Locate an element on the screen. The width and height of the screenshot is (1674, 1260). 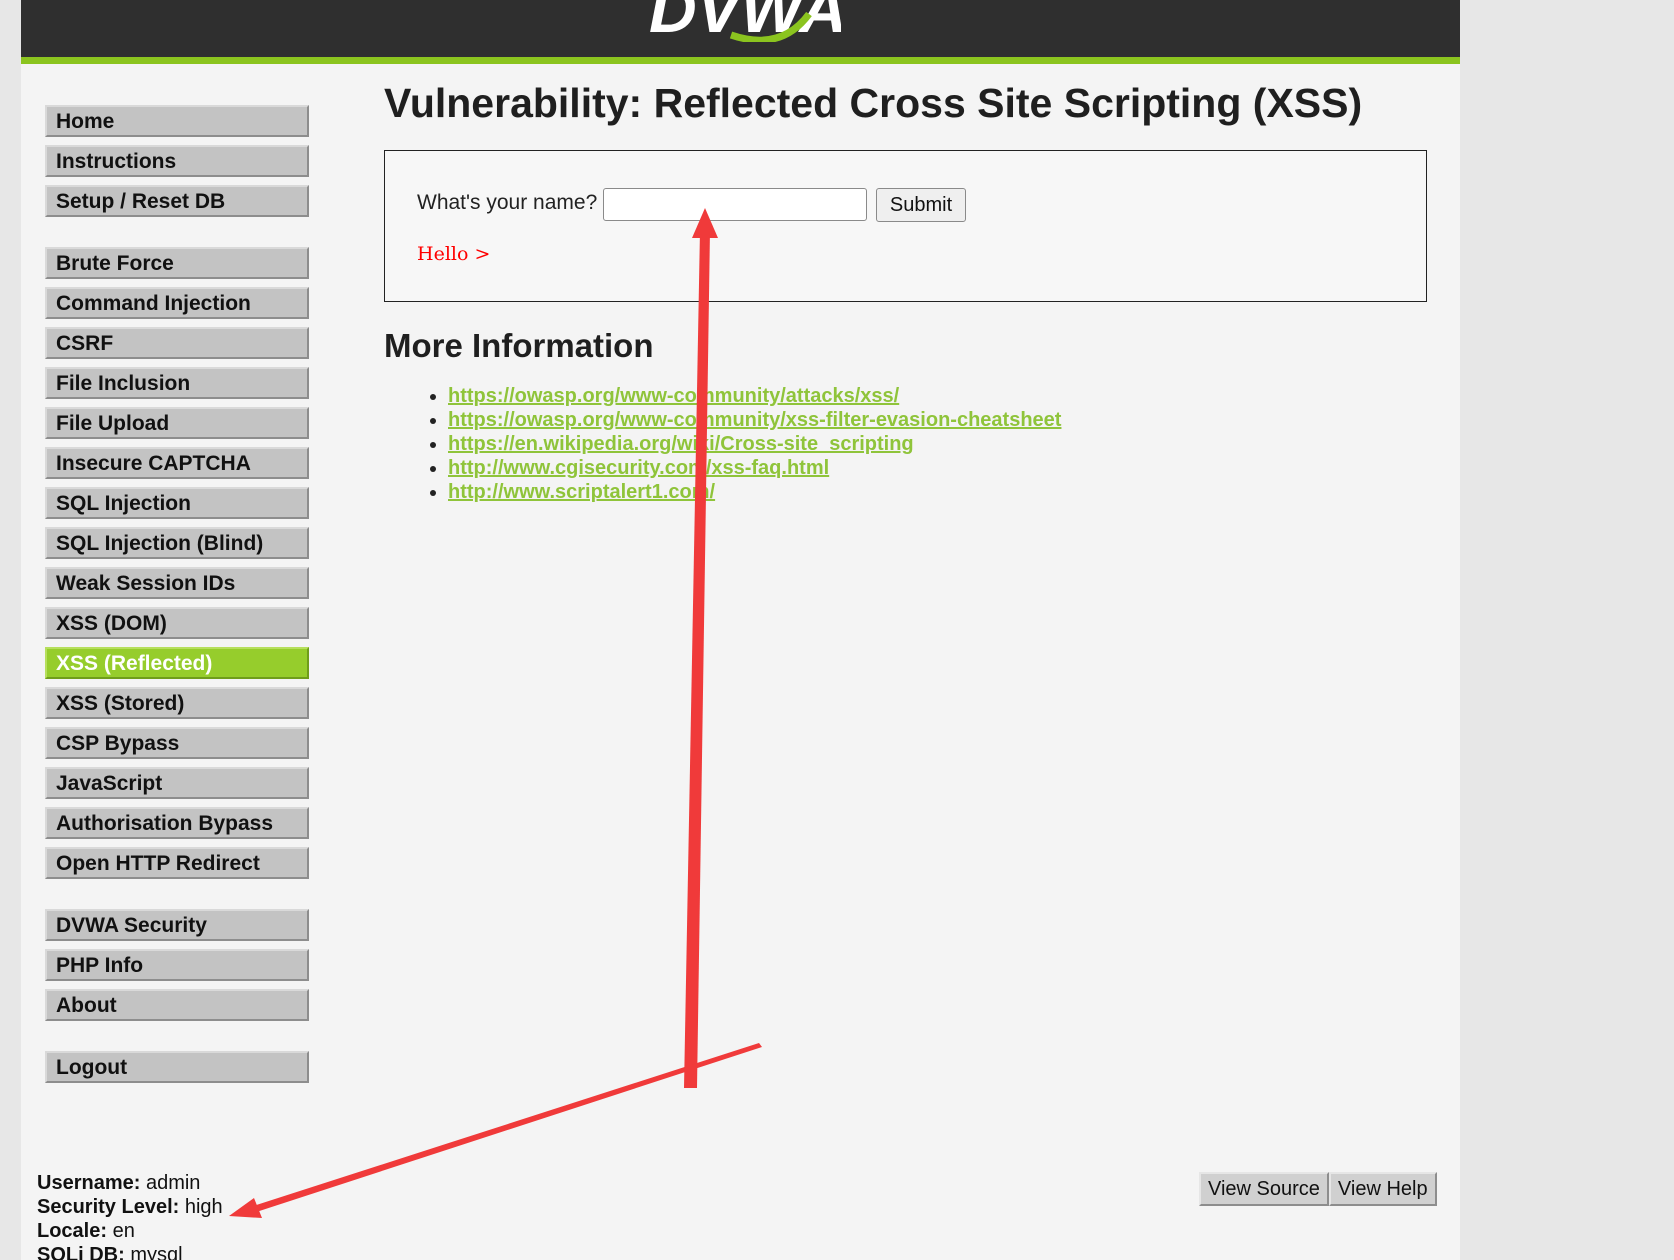
user-info-value: mysql is located at coordinates (156, 1252).